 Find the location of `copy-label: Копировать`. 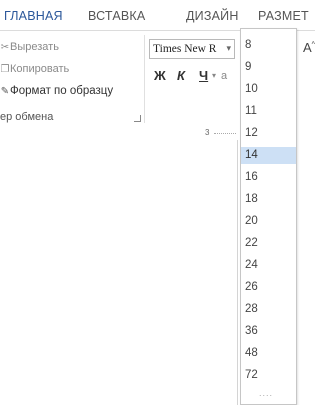

copy-label: Копировать is located at coordinates (40, 69).